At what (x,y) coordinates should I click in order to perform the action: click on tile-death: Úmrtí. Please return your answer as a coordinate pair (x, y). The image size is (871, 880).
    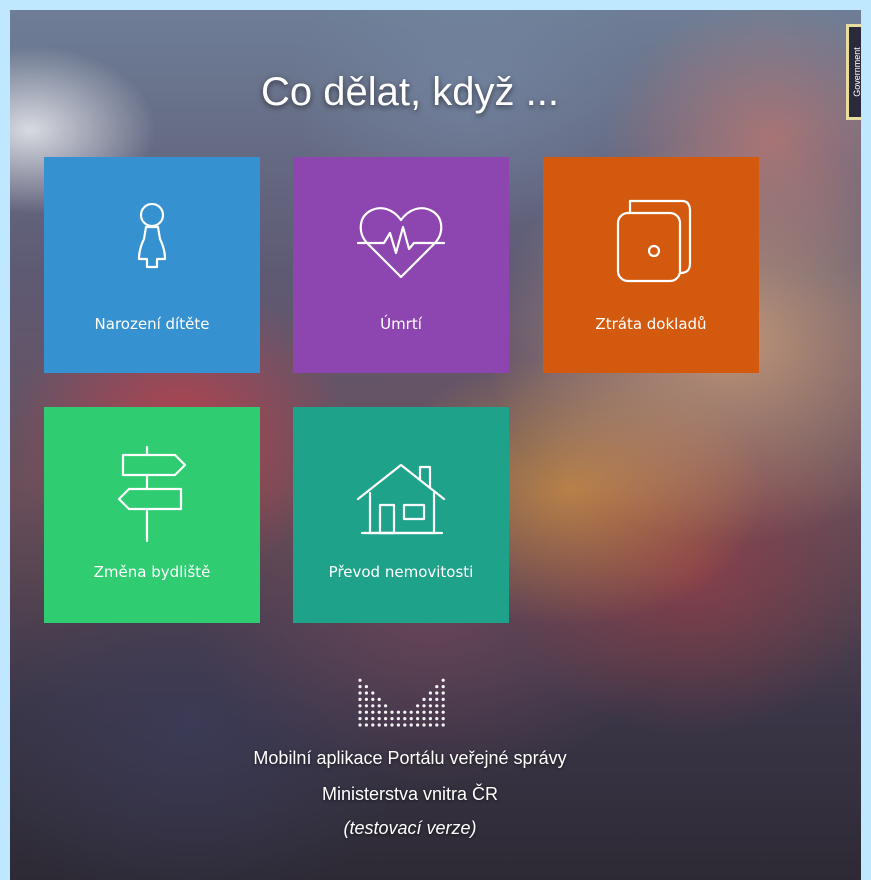
    Looking at the image, I should click on (401, 265).